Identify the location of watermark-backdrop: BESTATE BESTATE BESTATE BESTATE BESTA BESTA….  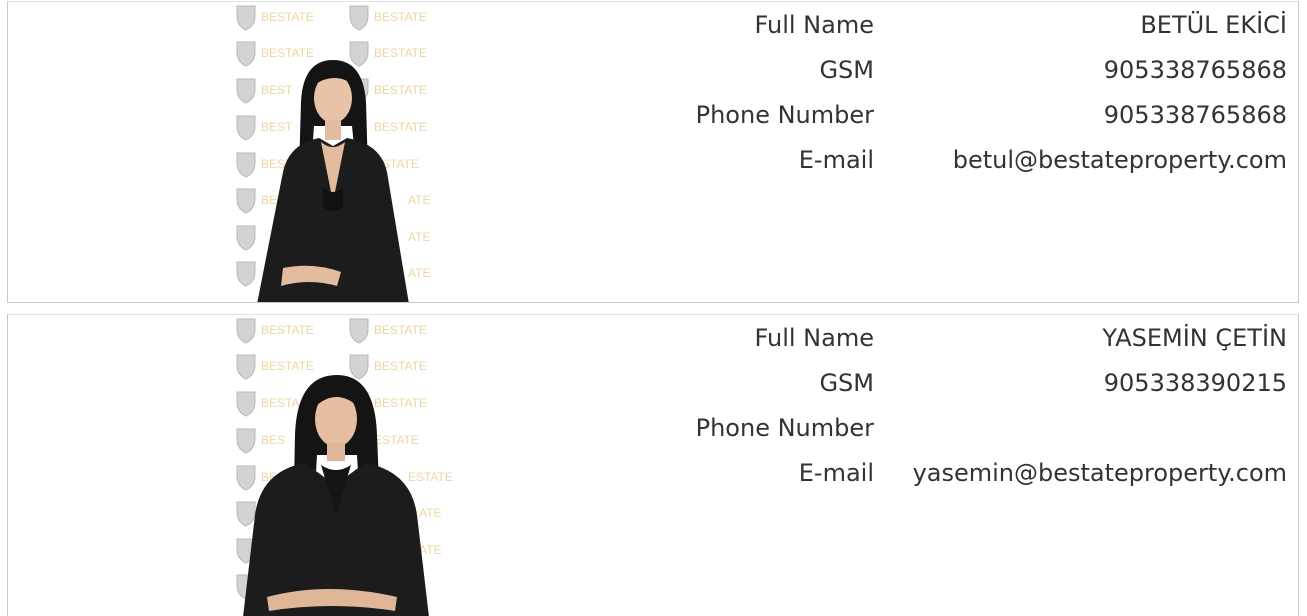
(344, 467).